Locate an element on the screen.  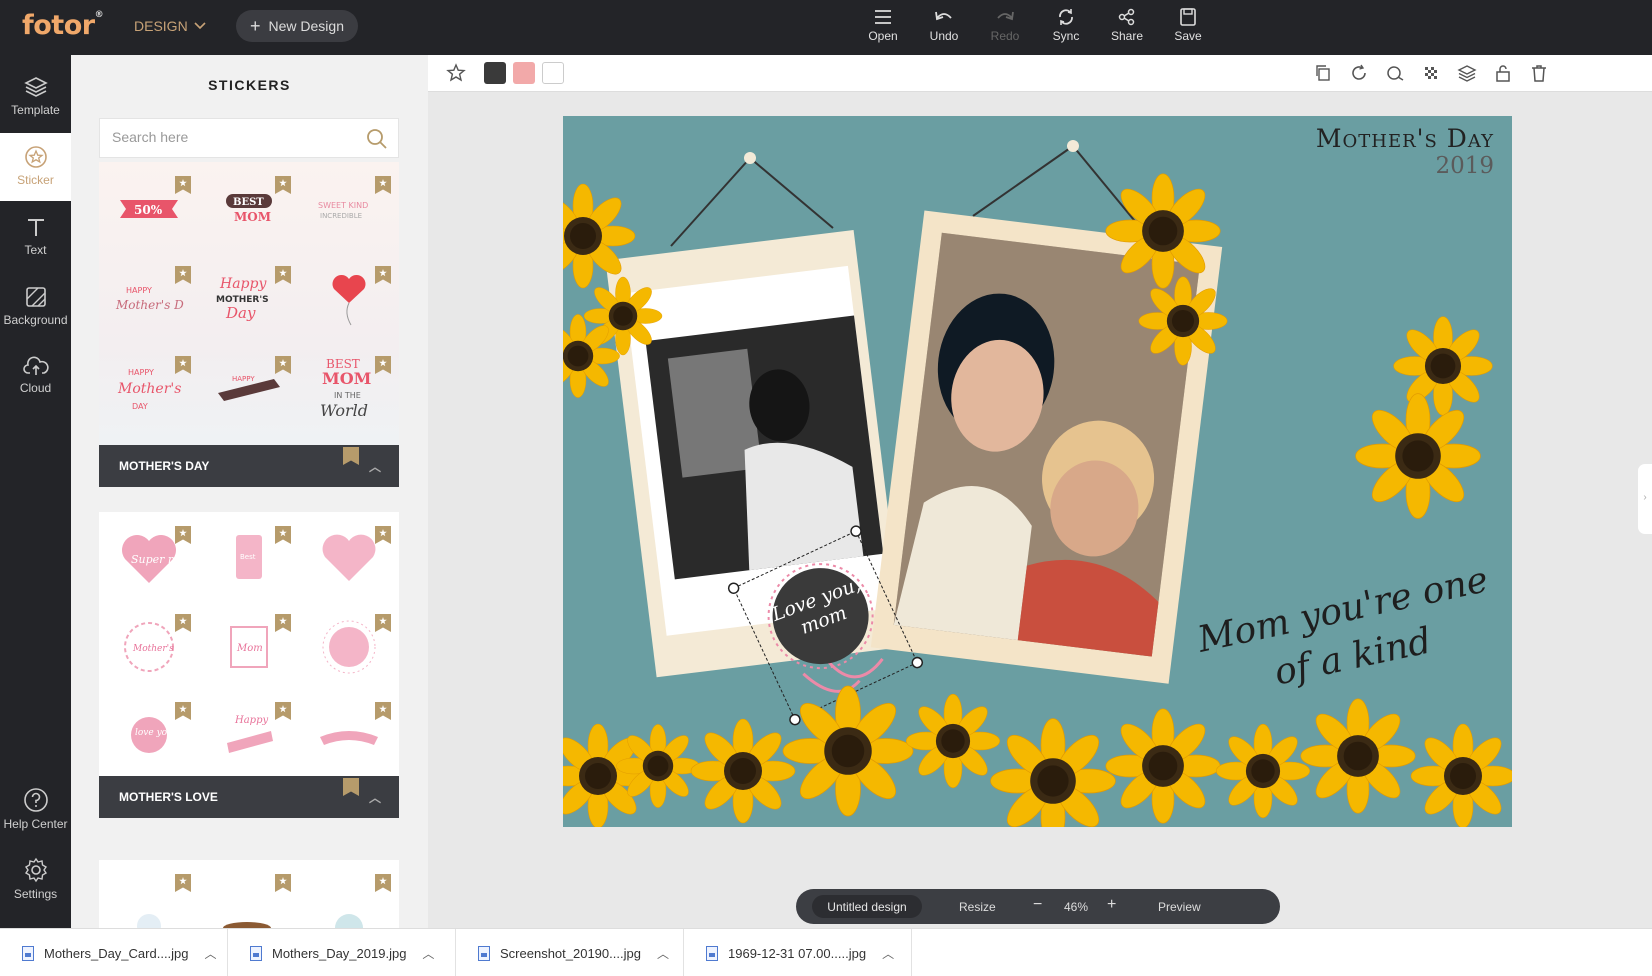
color-swatch-white is located at coordinates (553, 73).